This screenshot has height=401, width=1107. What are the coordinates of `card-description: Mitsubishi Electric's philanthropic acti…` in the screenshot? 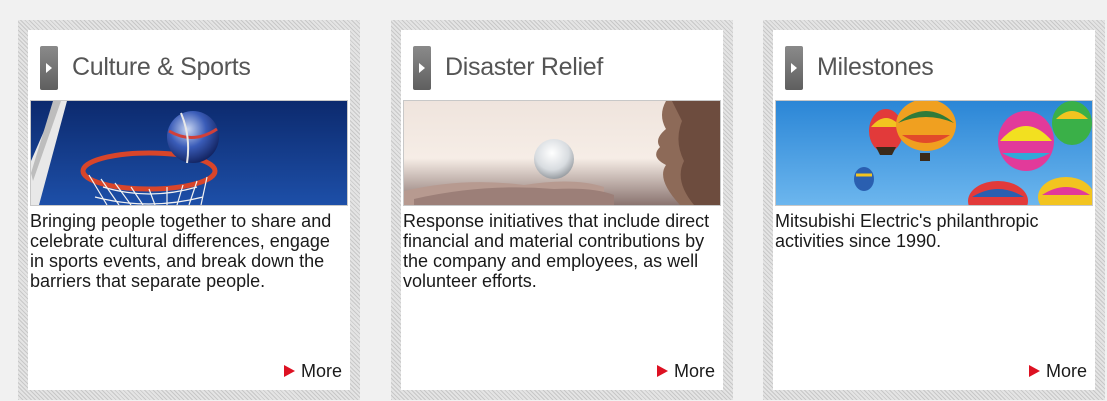 It's located at (907, 231).